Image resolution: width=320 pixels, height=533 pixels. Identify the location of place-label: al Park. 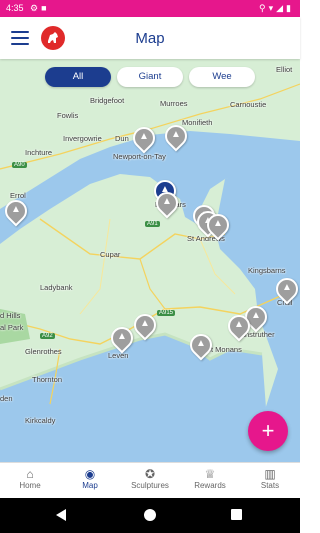
(12, 327).